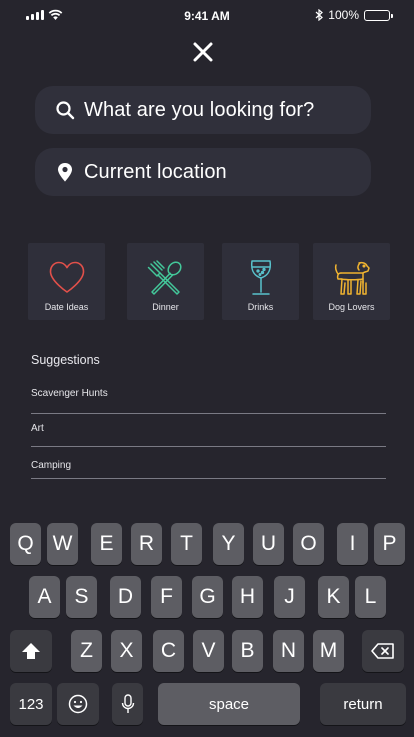 The height and width of the screenshot is (737, 414). What do you see at coordinates (106, 544) in the screenshot?
I see `key-e: E` at bounding box center [106, 544].